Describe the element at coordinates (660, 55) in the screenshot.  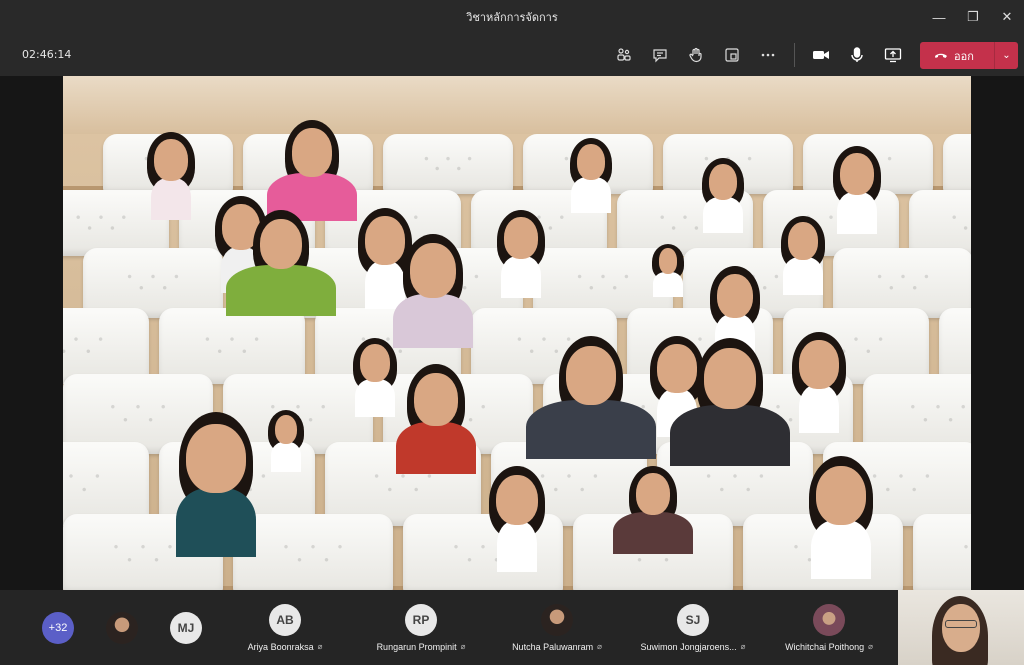
I see `chat-icon` at that location.